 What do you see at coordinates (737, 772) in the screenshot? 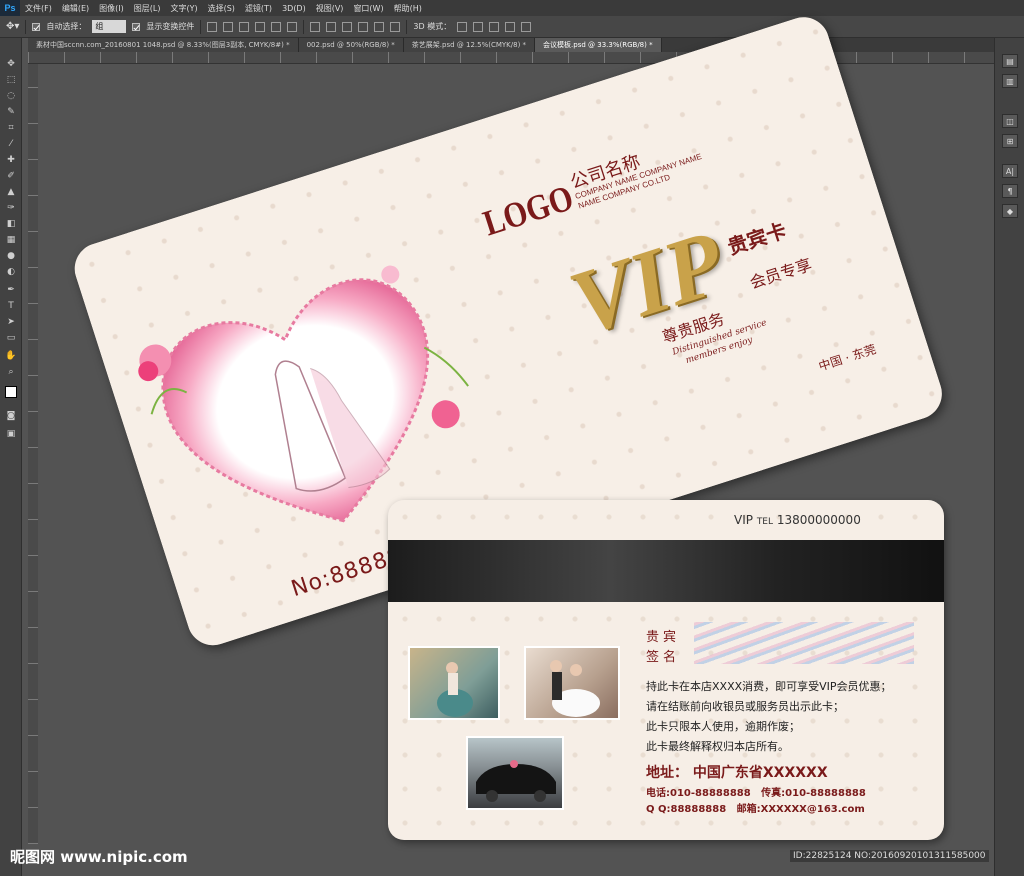
I see `address-line: 地址： 中国广东省XXXXXX` at bounding box center [737, 772].